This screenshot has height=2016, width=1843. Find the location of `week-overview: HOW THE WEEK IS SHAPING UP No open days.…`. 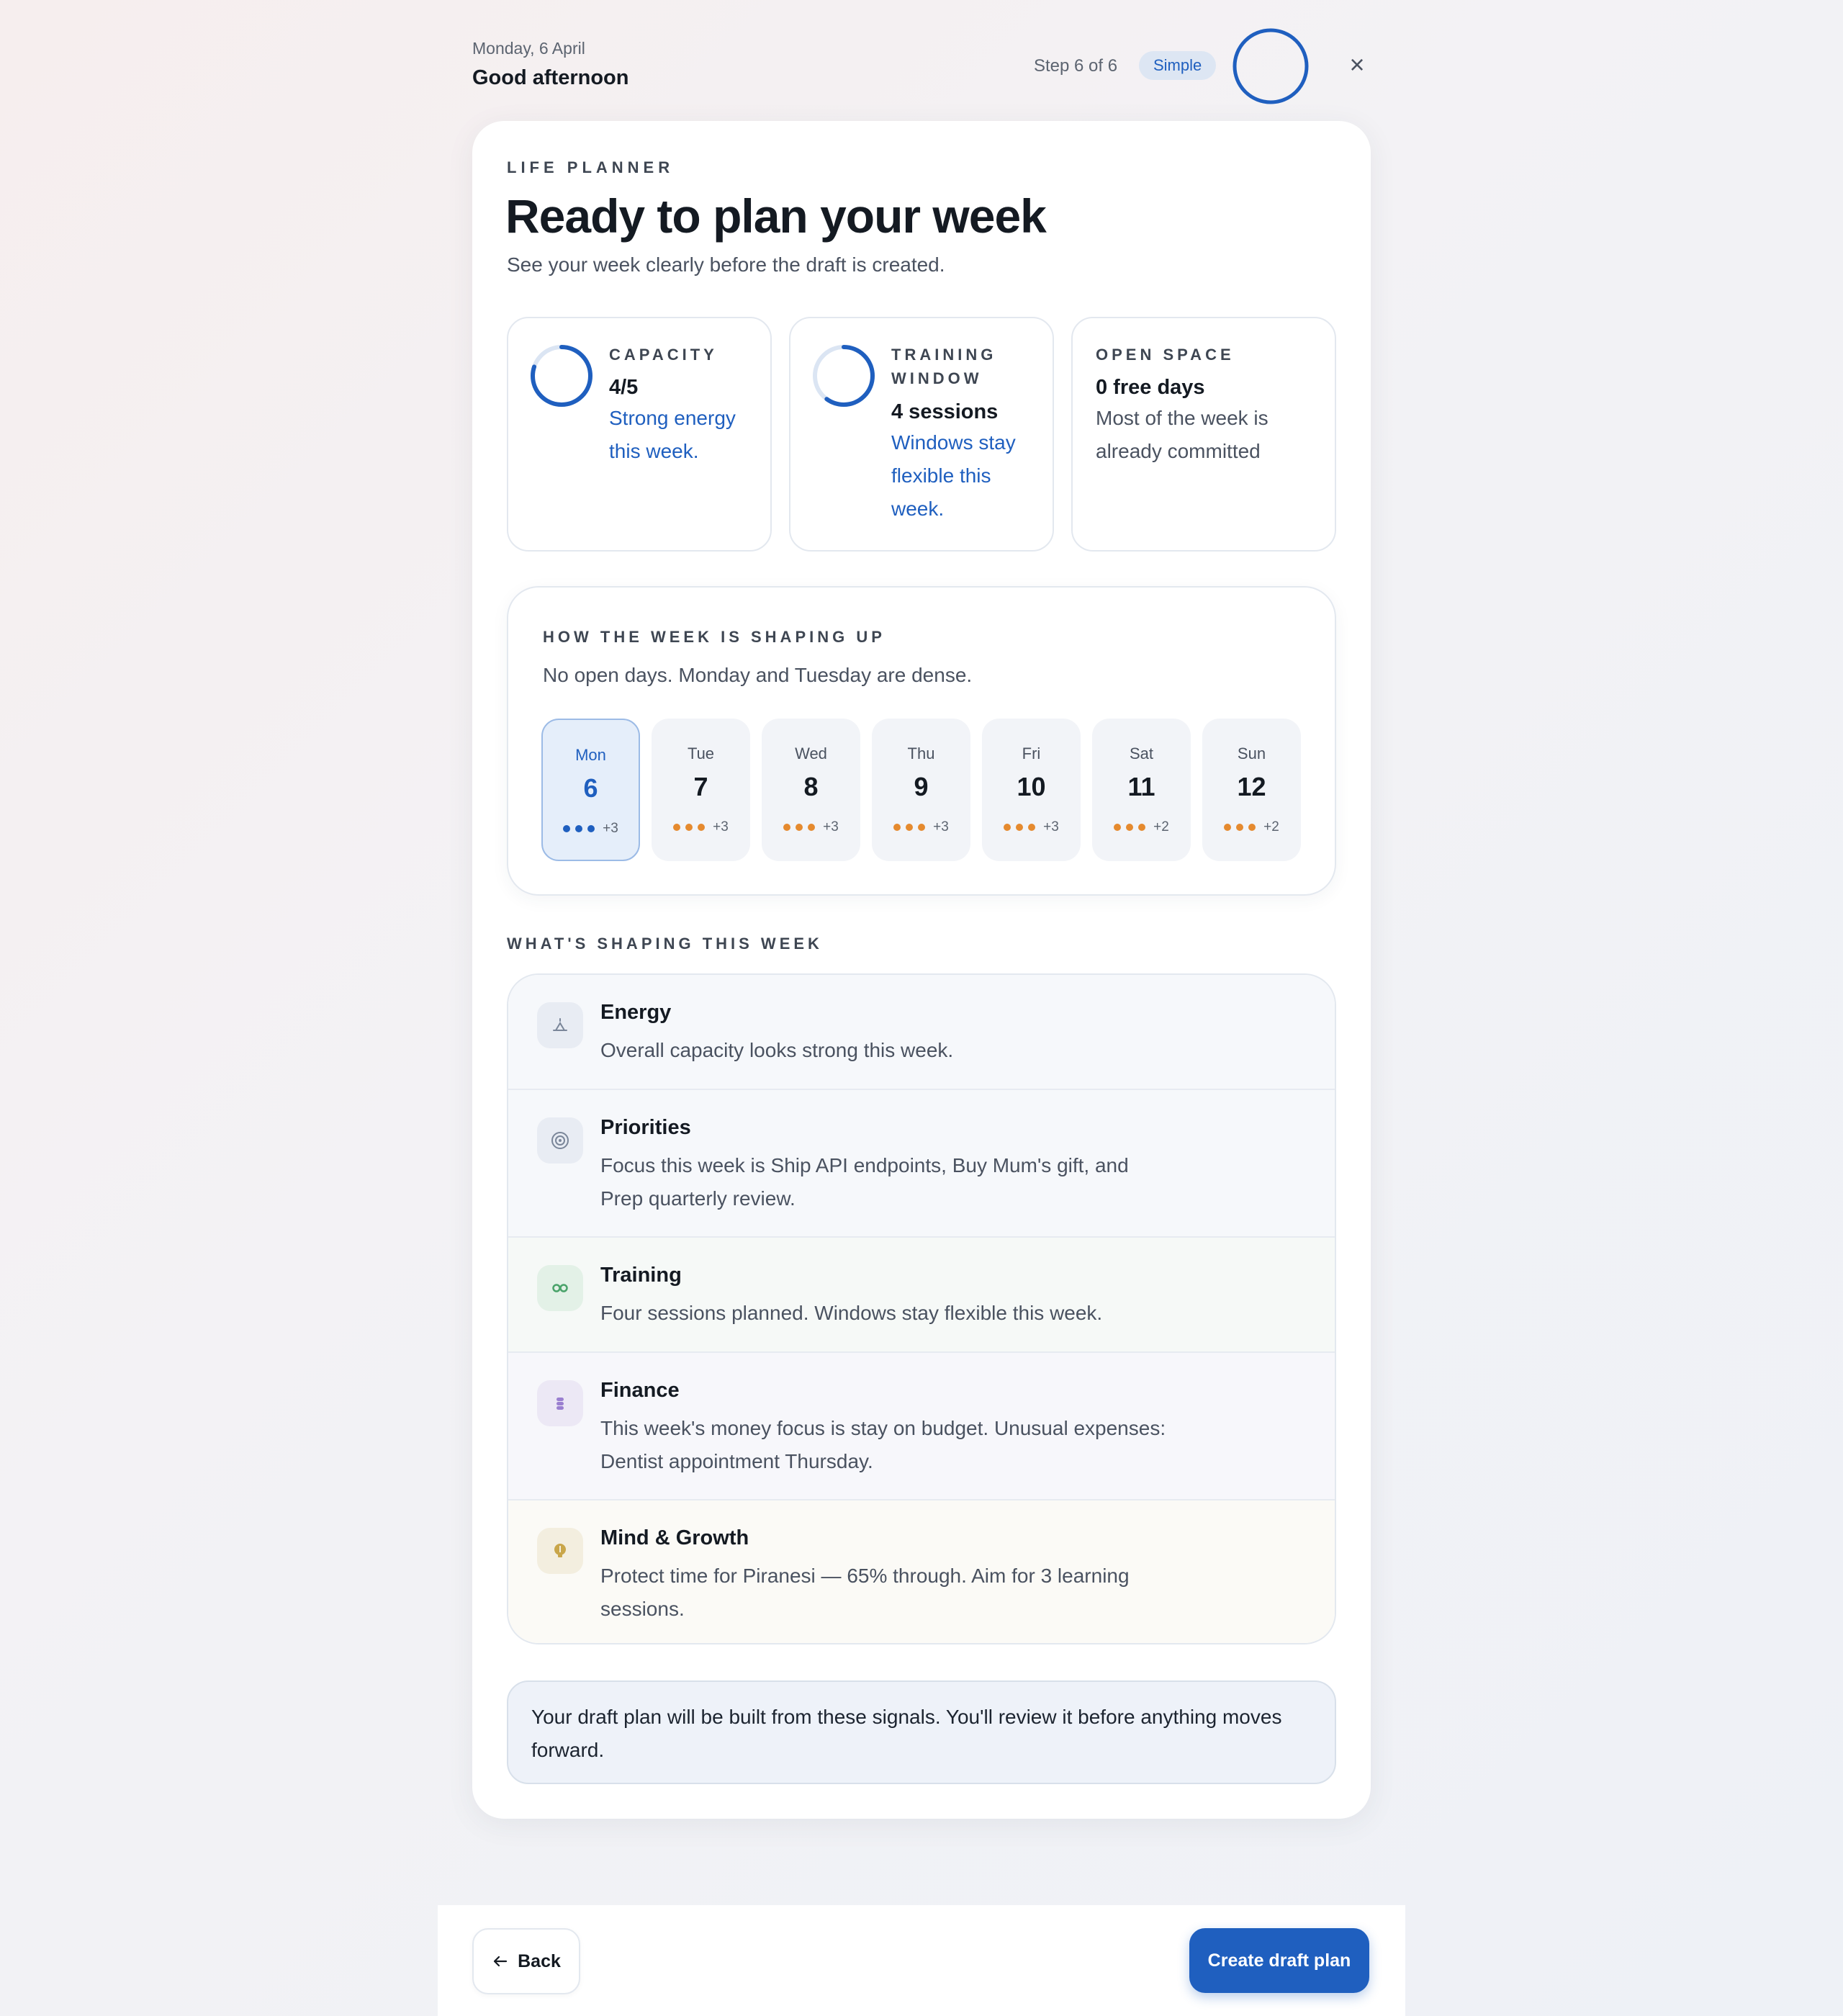

week-overview: HOW THE WEEK IS SHAPING UP No open days.… is located at coordinates (921, 741).